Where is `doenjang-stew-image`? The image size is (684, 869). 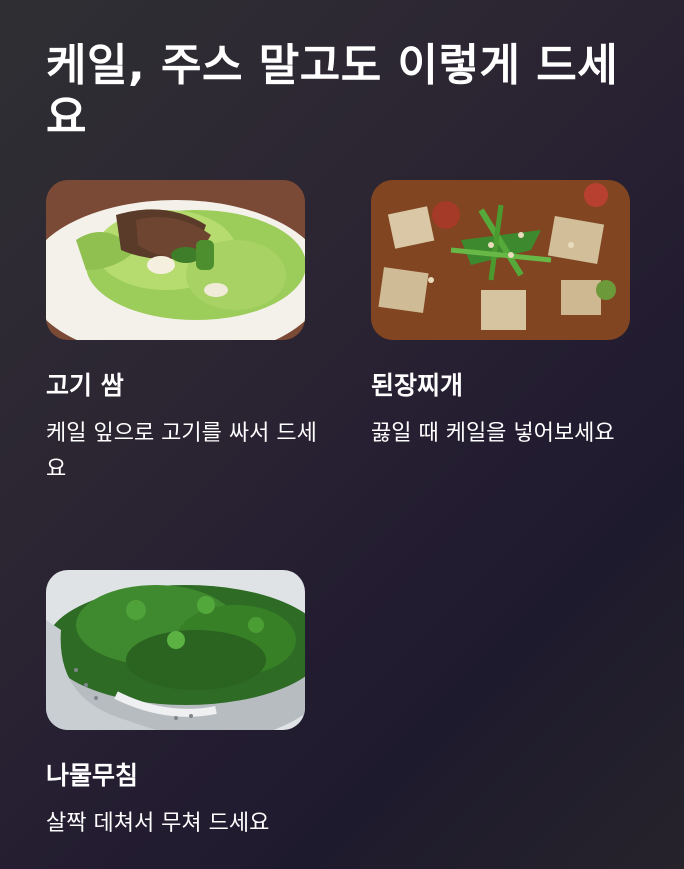 doenjang-stew-image is located at coordinates (500, 260).